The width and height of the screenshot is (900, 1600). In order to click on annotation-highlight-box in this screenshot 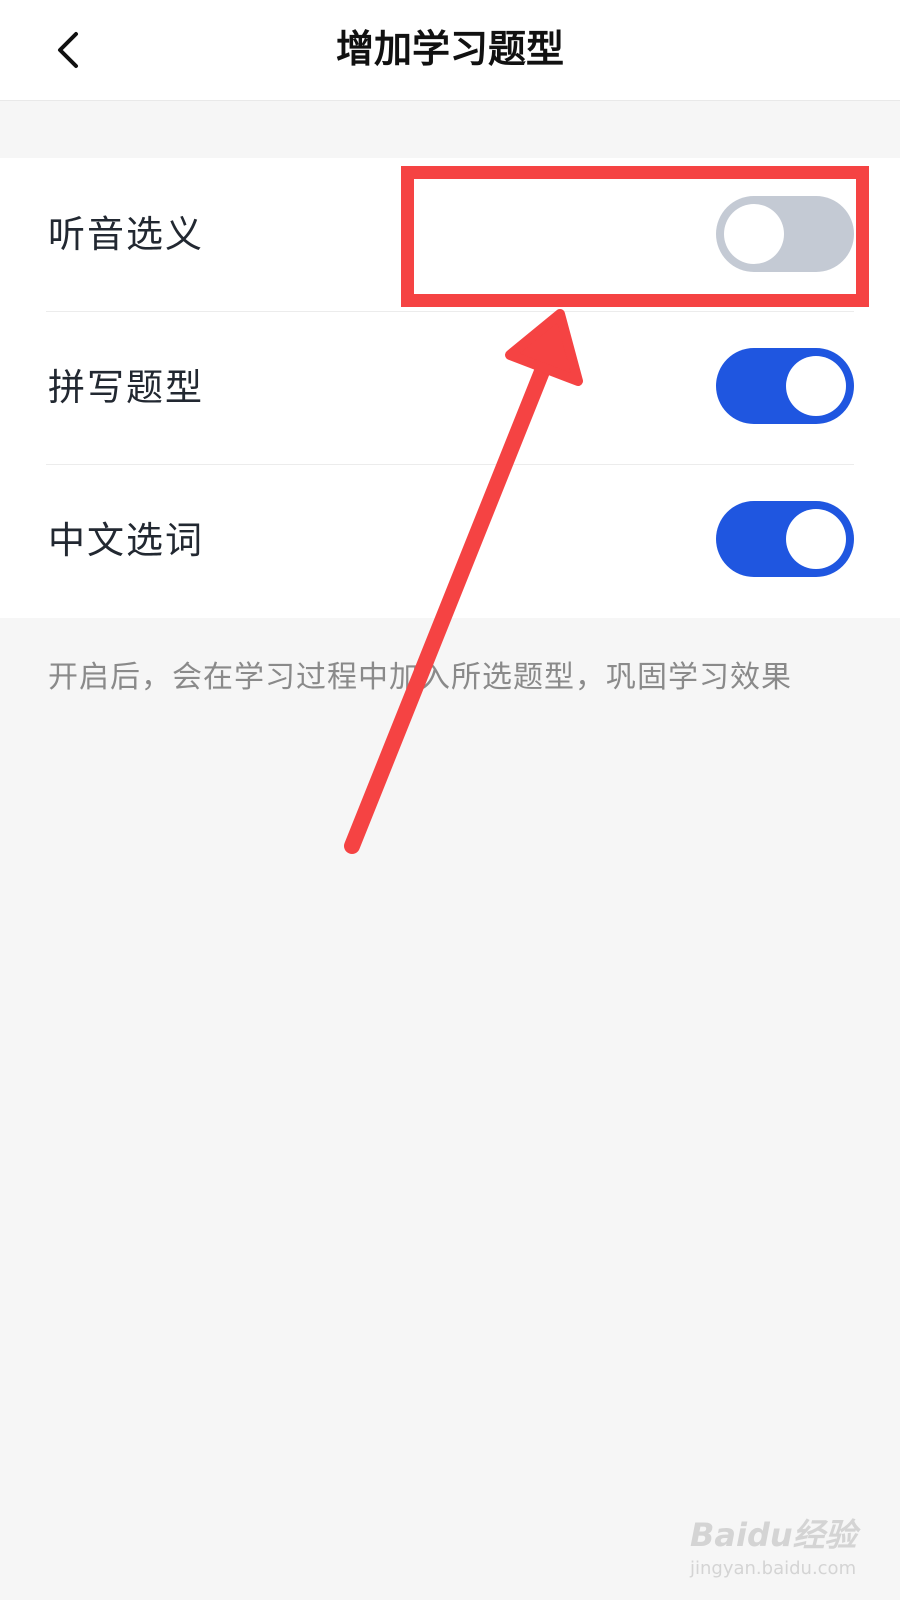, I will do `click(635, 236)`.